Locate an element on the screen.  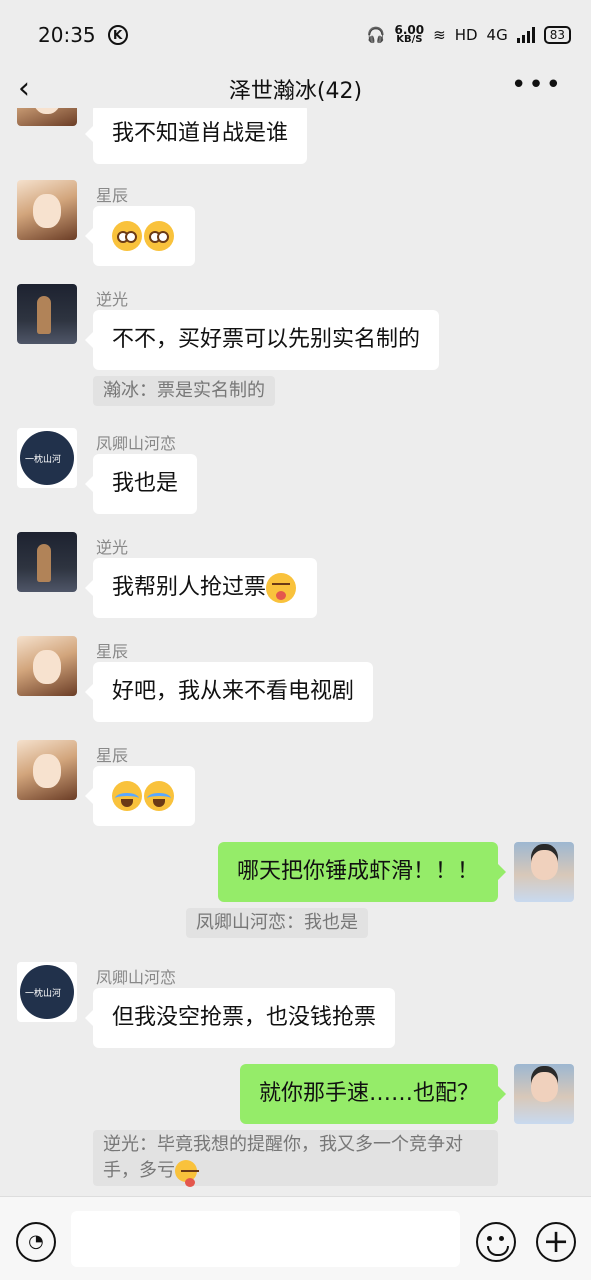
wifi-icon: ≋ is located at coordinates (439, 35).